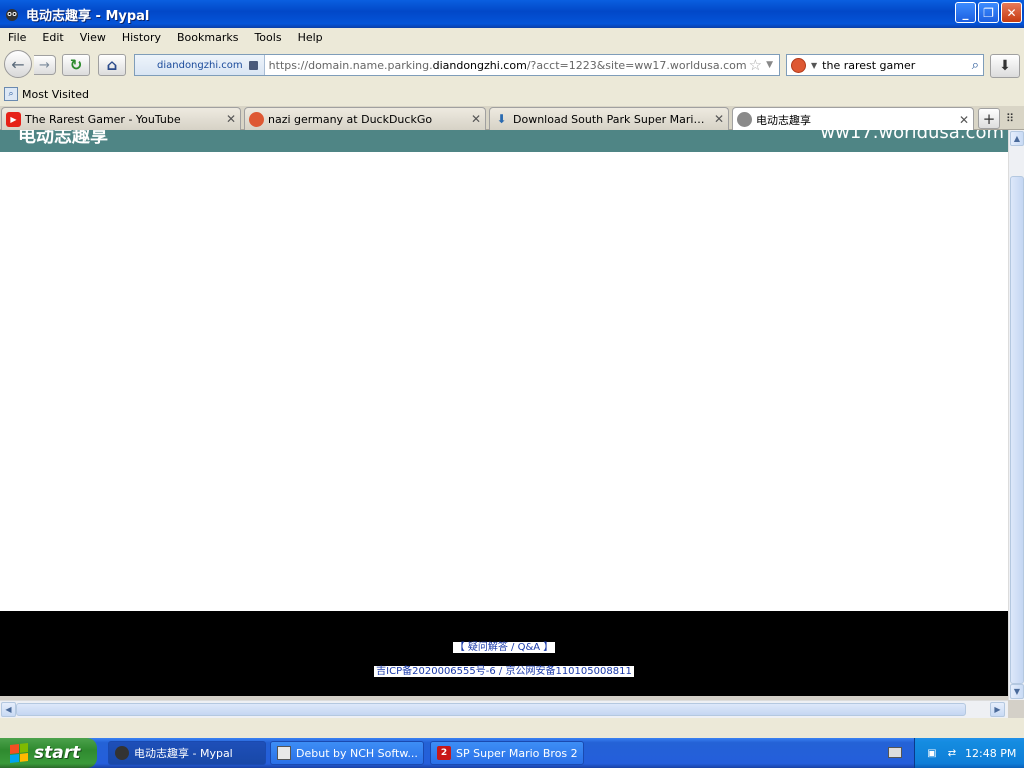  Describe the element at coordinates (63, 139) in the screenshot. I see `site-name: 电动志趣享` at that location.